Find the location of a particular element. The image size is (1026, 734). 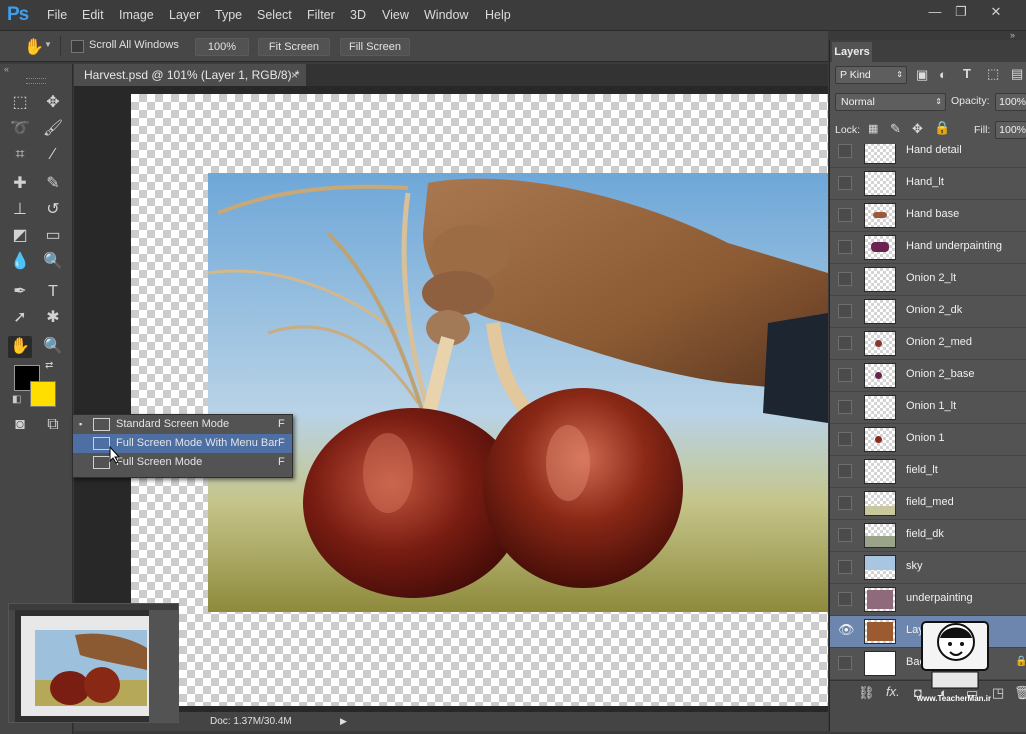

brush-tool-icon: ✎ is located at coordinates (53, 184).